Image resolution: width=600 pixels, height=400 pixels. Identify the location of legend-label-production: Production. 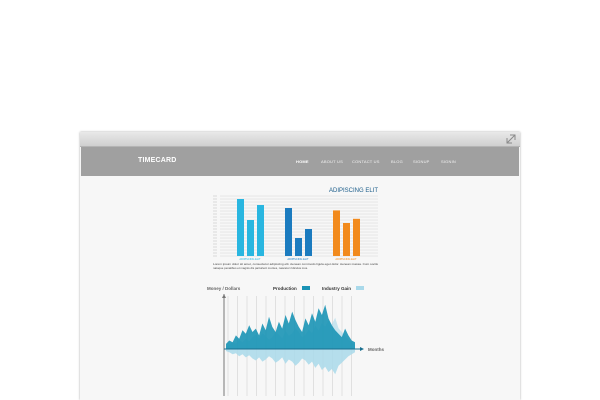
(285, 288).